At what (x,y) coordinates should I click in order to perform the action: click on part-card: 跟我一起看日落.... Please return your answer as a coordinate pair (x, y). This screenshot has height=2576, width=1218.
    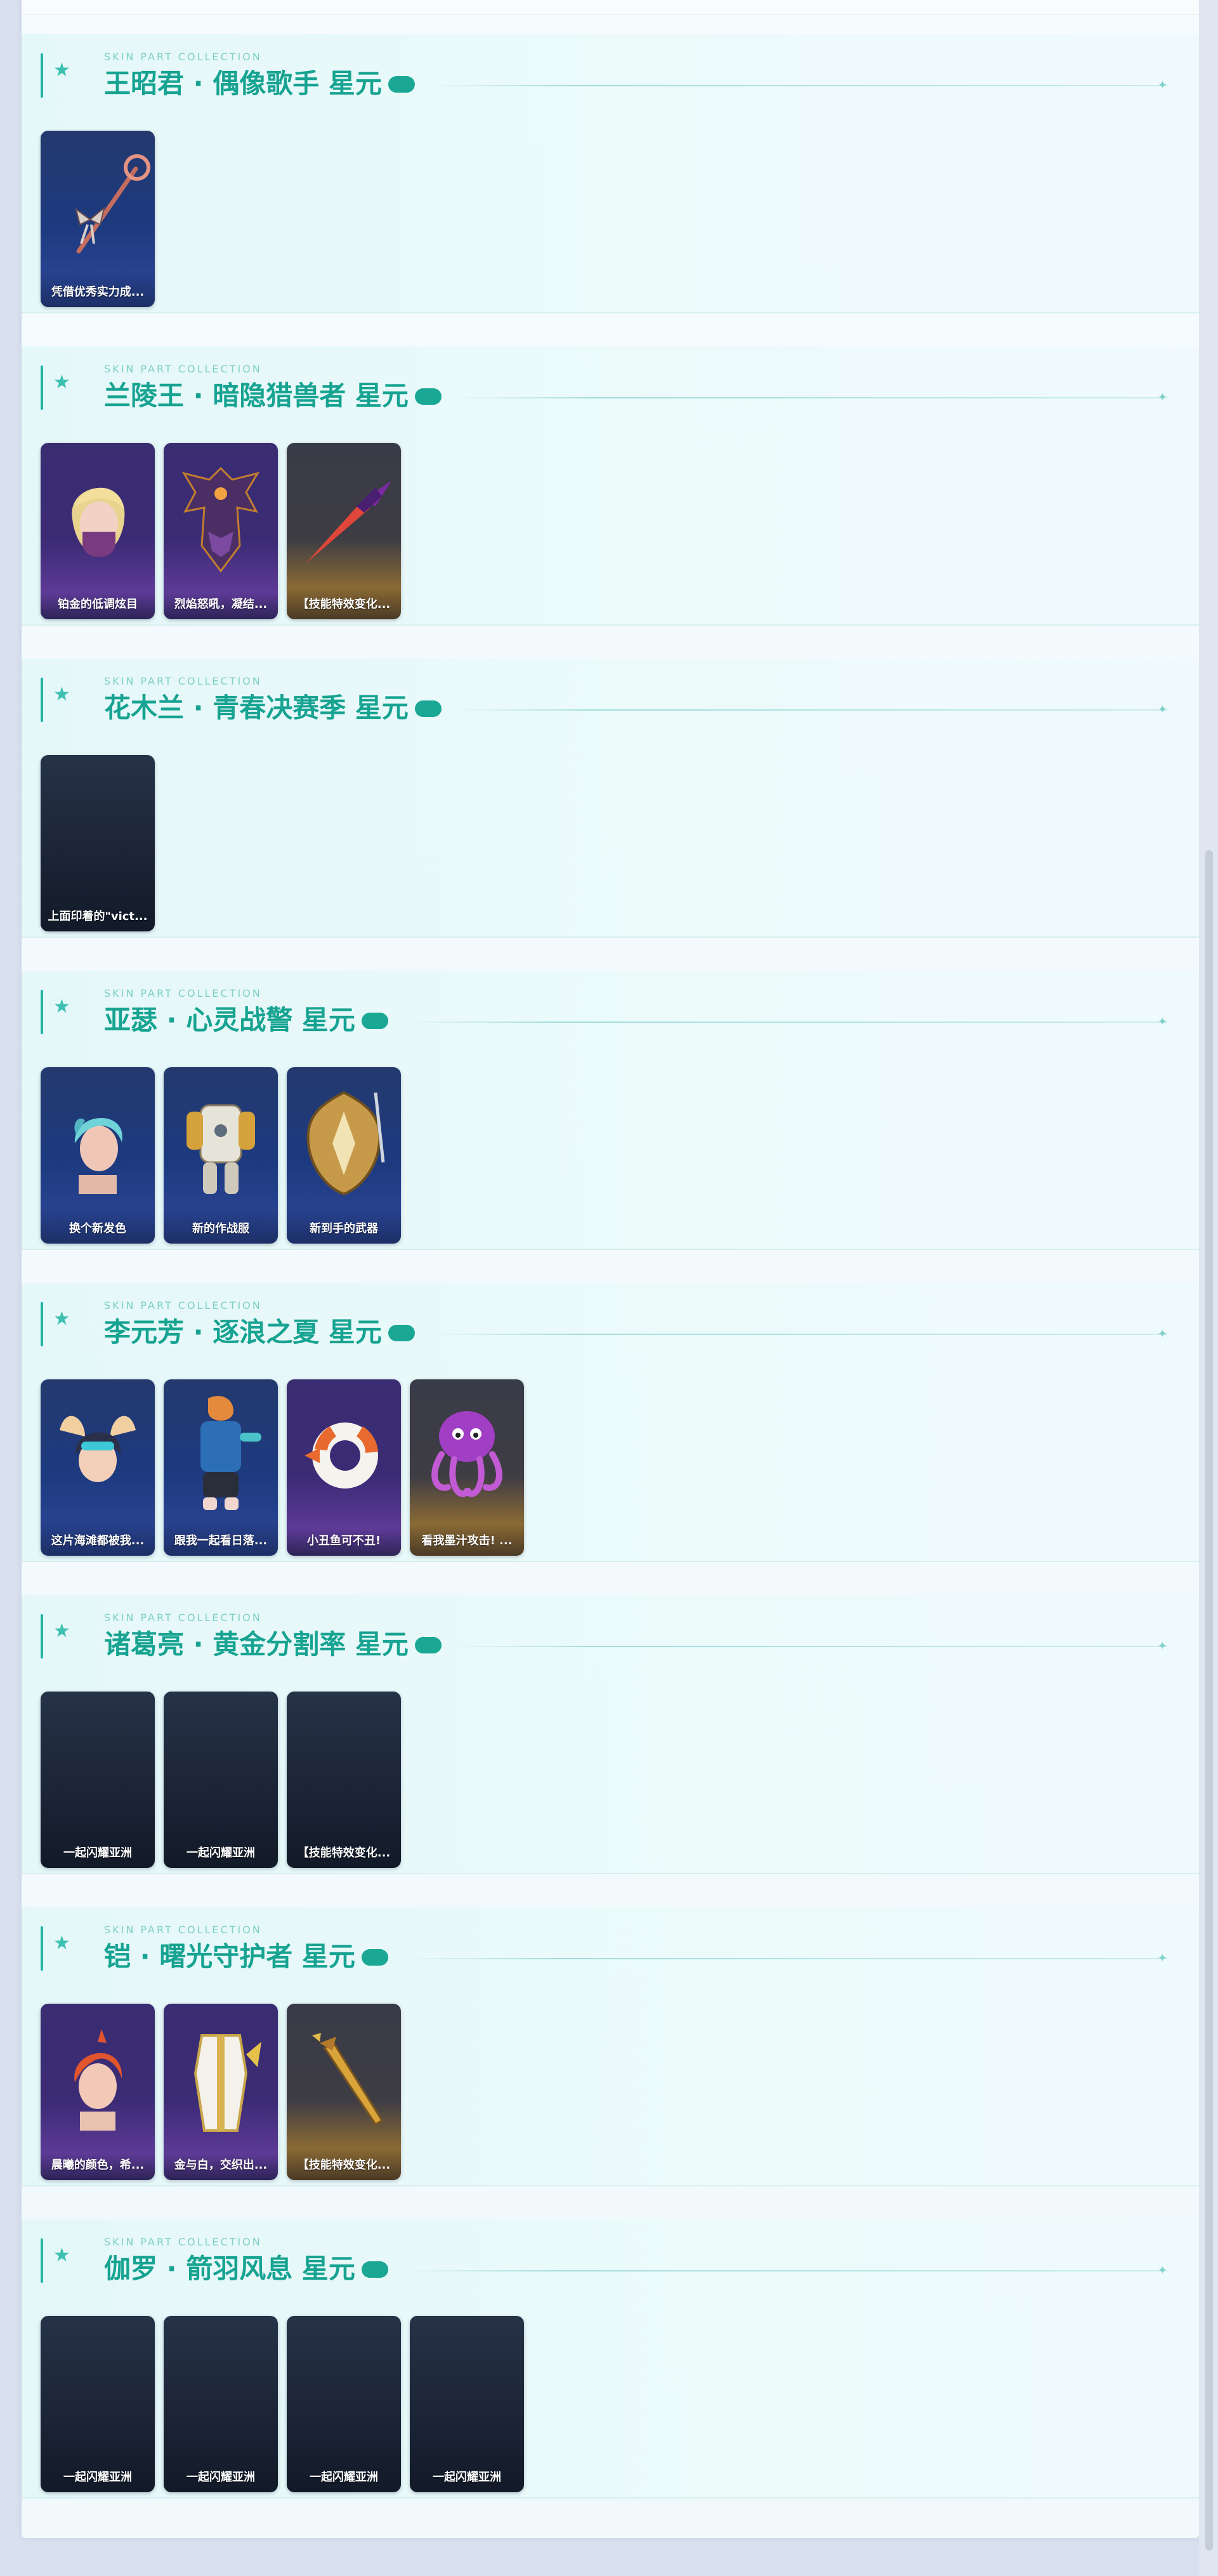
    Looking at the image, I should click on (221, 1467).